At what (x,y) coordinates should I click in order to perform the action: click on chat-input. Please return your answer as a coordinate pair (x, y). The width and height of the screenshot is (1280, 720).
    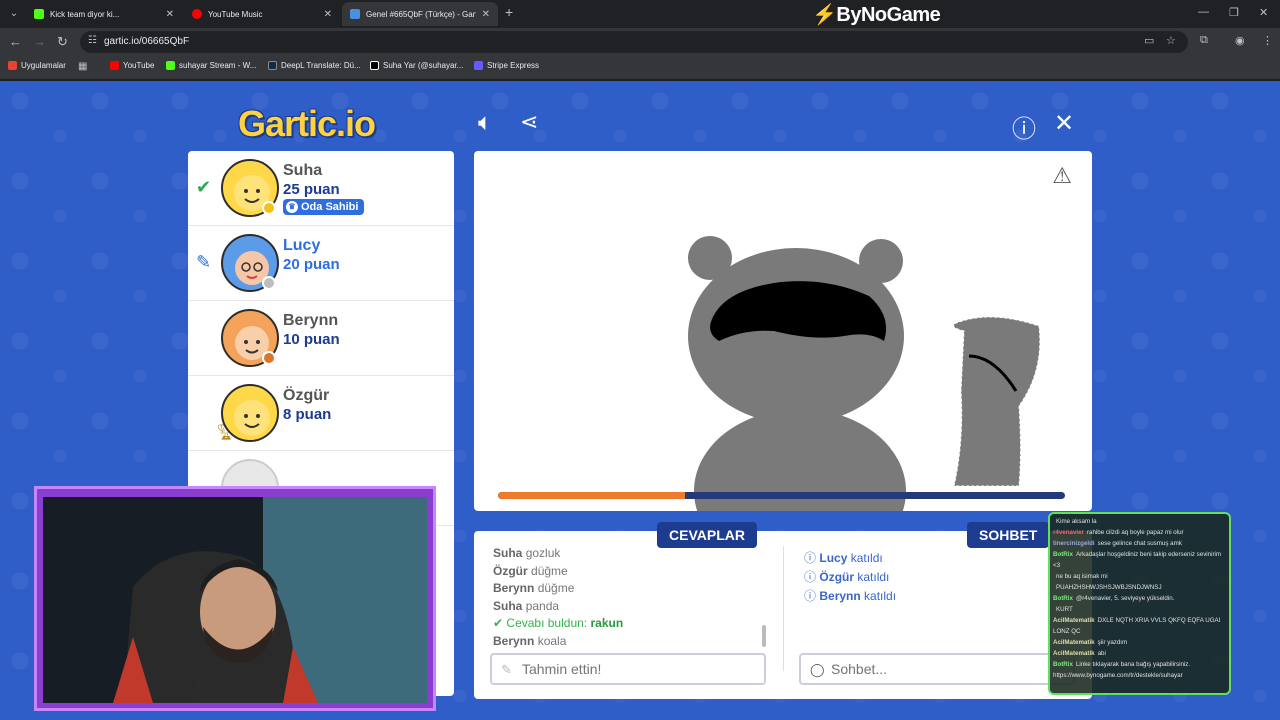
    Looking at the image, I should click on (937, 669).